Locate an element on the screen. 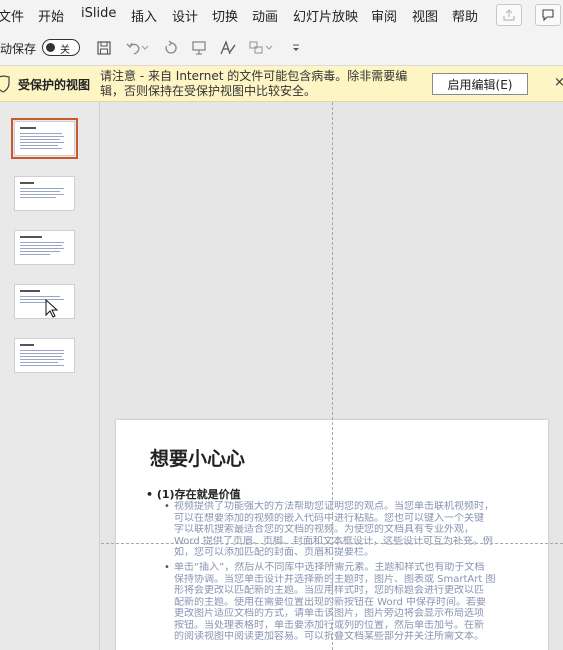 The image size is (563, 650). customize-icon is located at coordinates (296, 47).